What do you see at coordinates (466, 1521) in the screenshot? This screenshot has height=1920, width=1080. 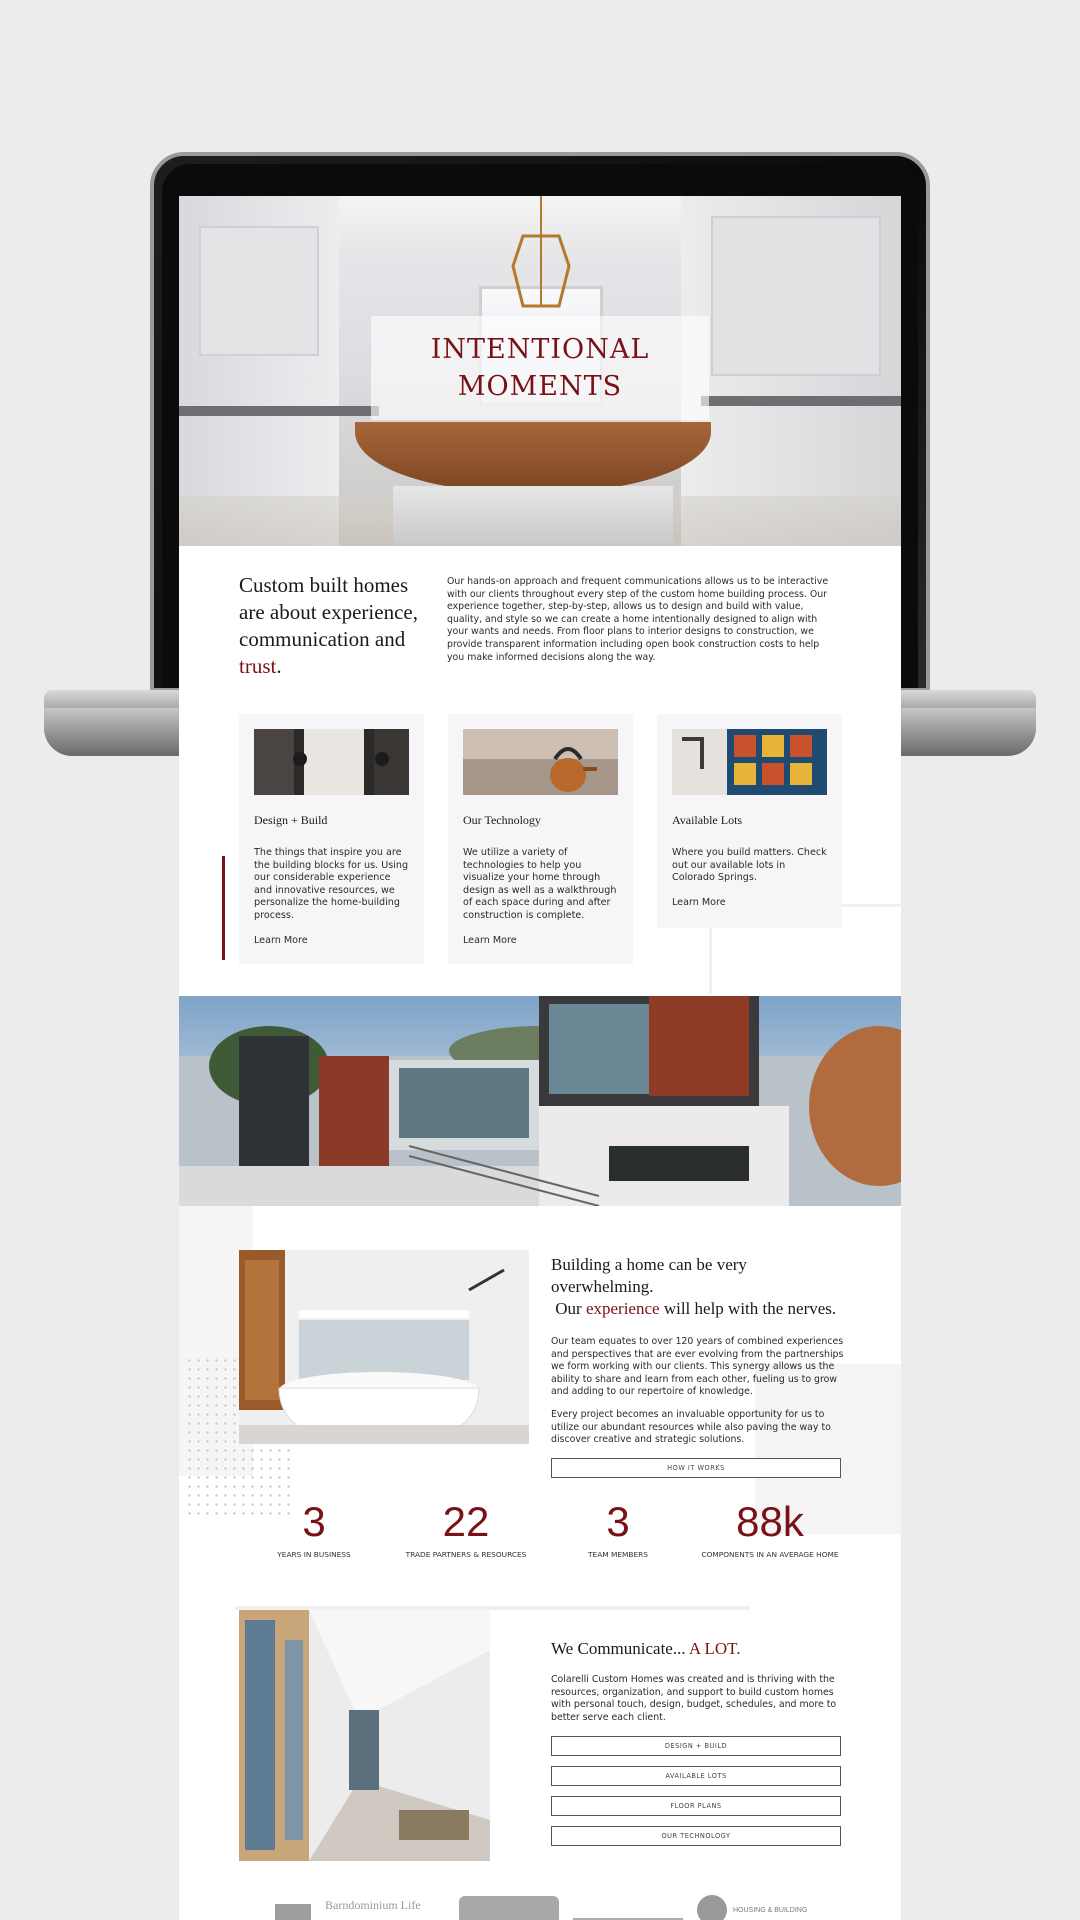 I see `stat-number: 22` at bounding box center [466, 1521].